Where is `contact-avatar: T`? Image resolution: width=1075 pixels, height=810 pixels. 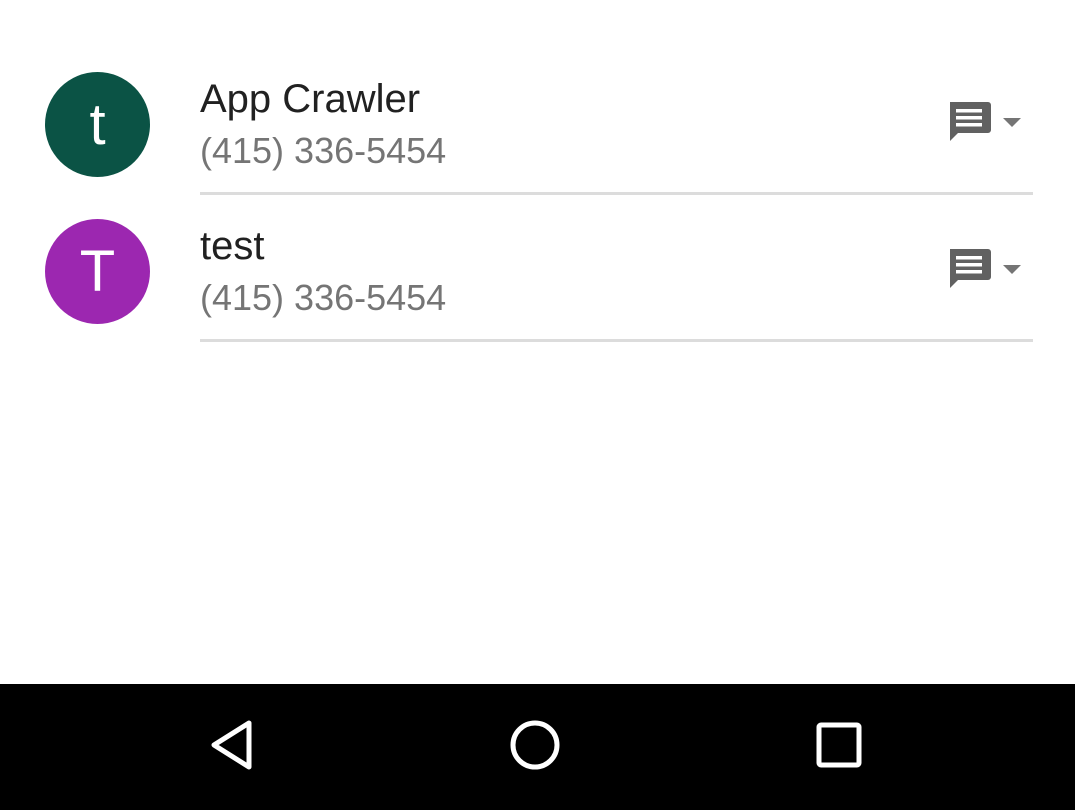 contact-avatar: T is located at coordinates (97, 271).